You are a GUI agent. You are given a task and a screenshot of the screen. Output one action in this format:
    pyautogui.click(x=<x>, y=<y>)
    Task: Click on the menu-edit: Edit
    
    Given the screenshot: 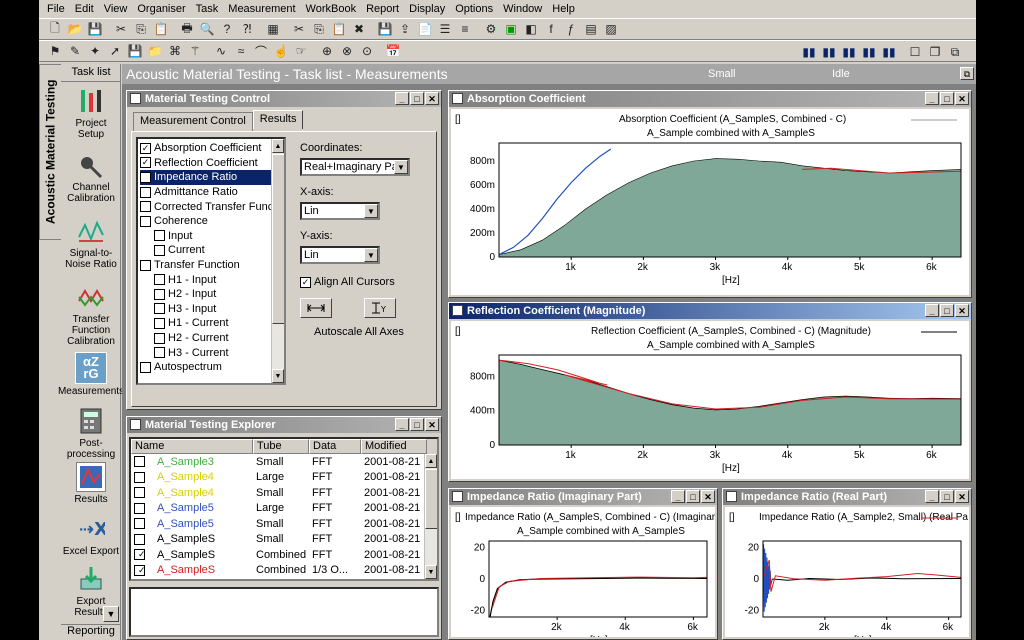 What is the action you would take?
    pyautogui.click(x=84, y=9)
    